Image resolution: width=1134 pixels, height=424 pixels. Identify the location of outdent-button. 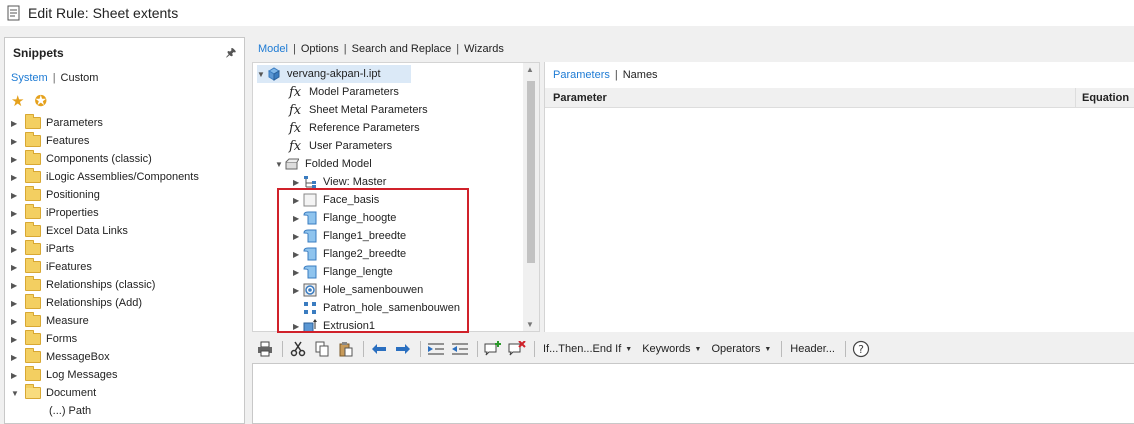
(460, 349).